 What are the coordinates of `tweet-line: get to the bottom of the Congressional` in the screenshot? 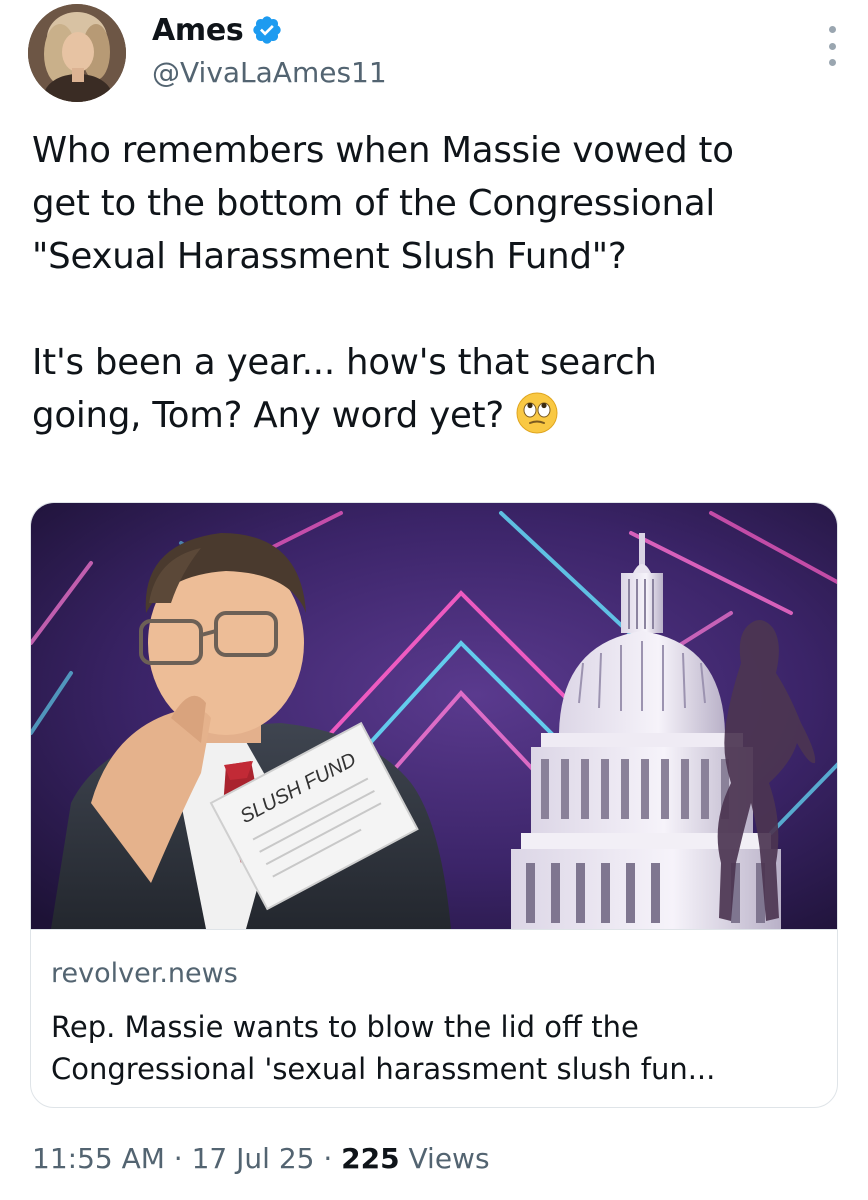 It's located at (374, 203).